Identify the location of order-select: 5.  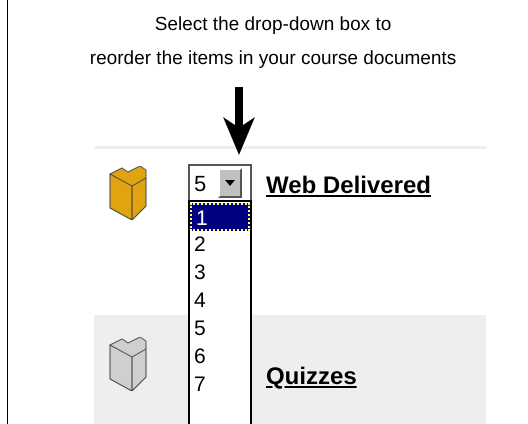
(220, 183).